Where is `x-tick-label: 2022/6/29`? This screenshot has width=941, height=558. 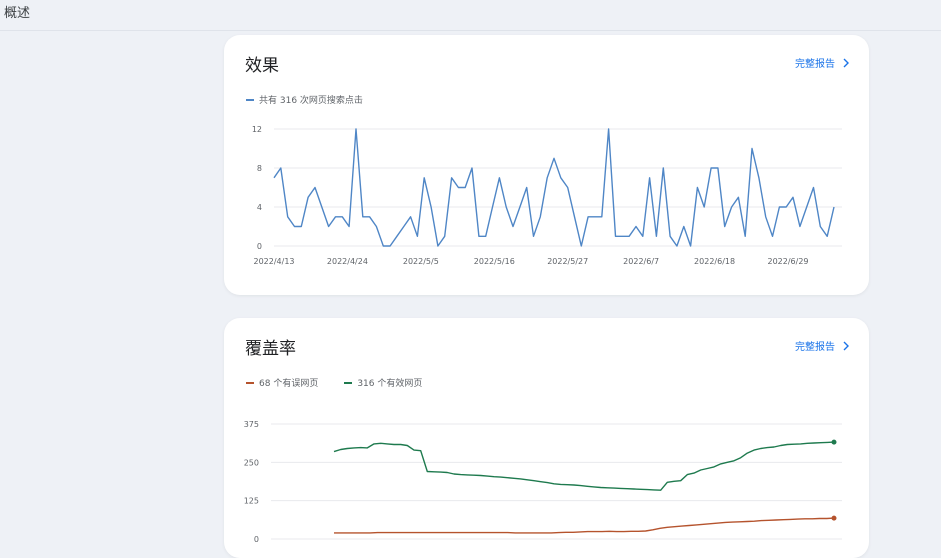
x-tick-label: 2022/6/29 is located at coordinates (787, 261).